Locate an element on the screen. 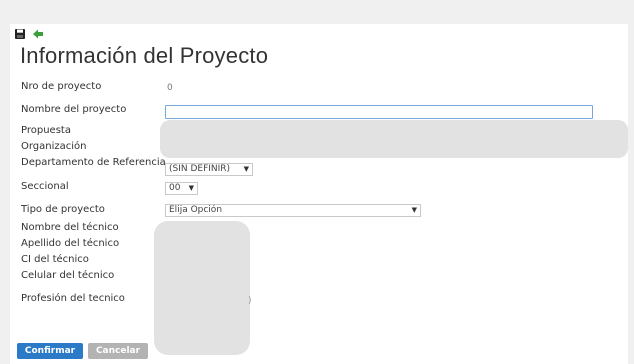  seccional-select: 00 ▼ is located at coordinates (181, 188).